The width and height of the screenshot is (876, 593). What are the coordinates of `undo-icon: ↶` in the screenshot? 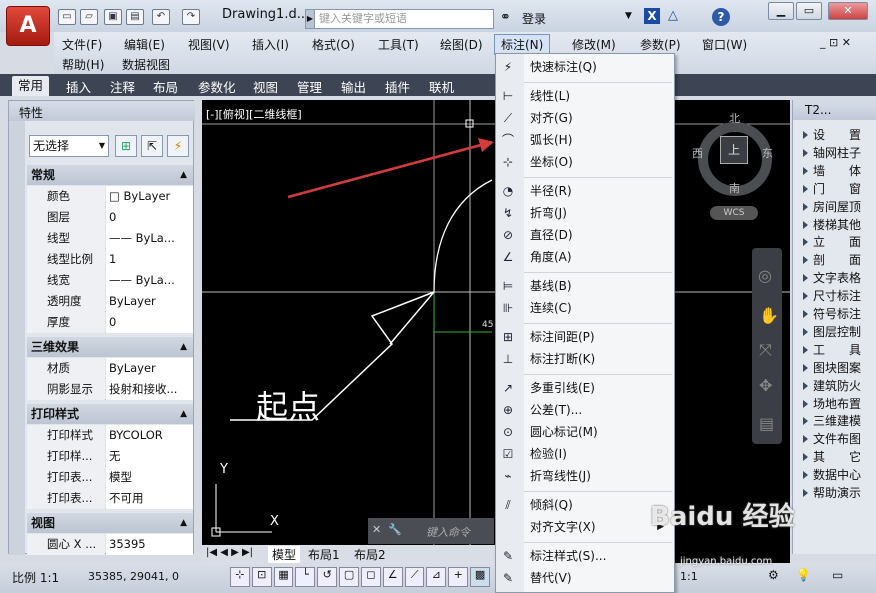 It's located at (161, 17).